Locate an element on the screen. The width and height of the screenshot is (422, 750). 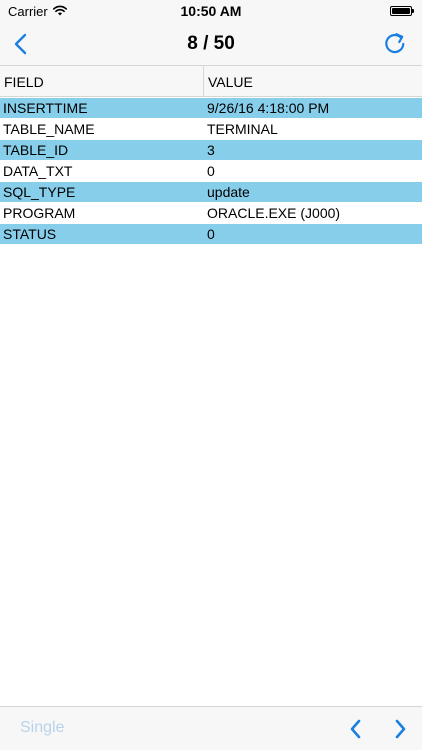
table-row: DATA_TXT 0 is located at coordinates (211, 171).